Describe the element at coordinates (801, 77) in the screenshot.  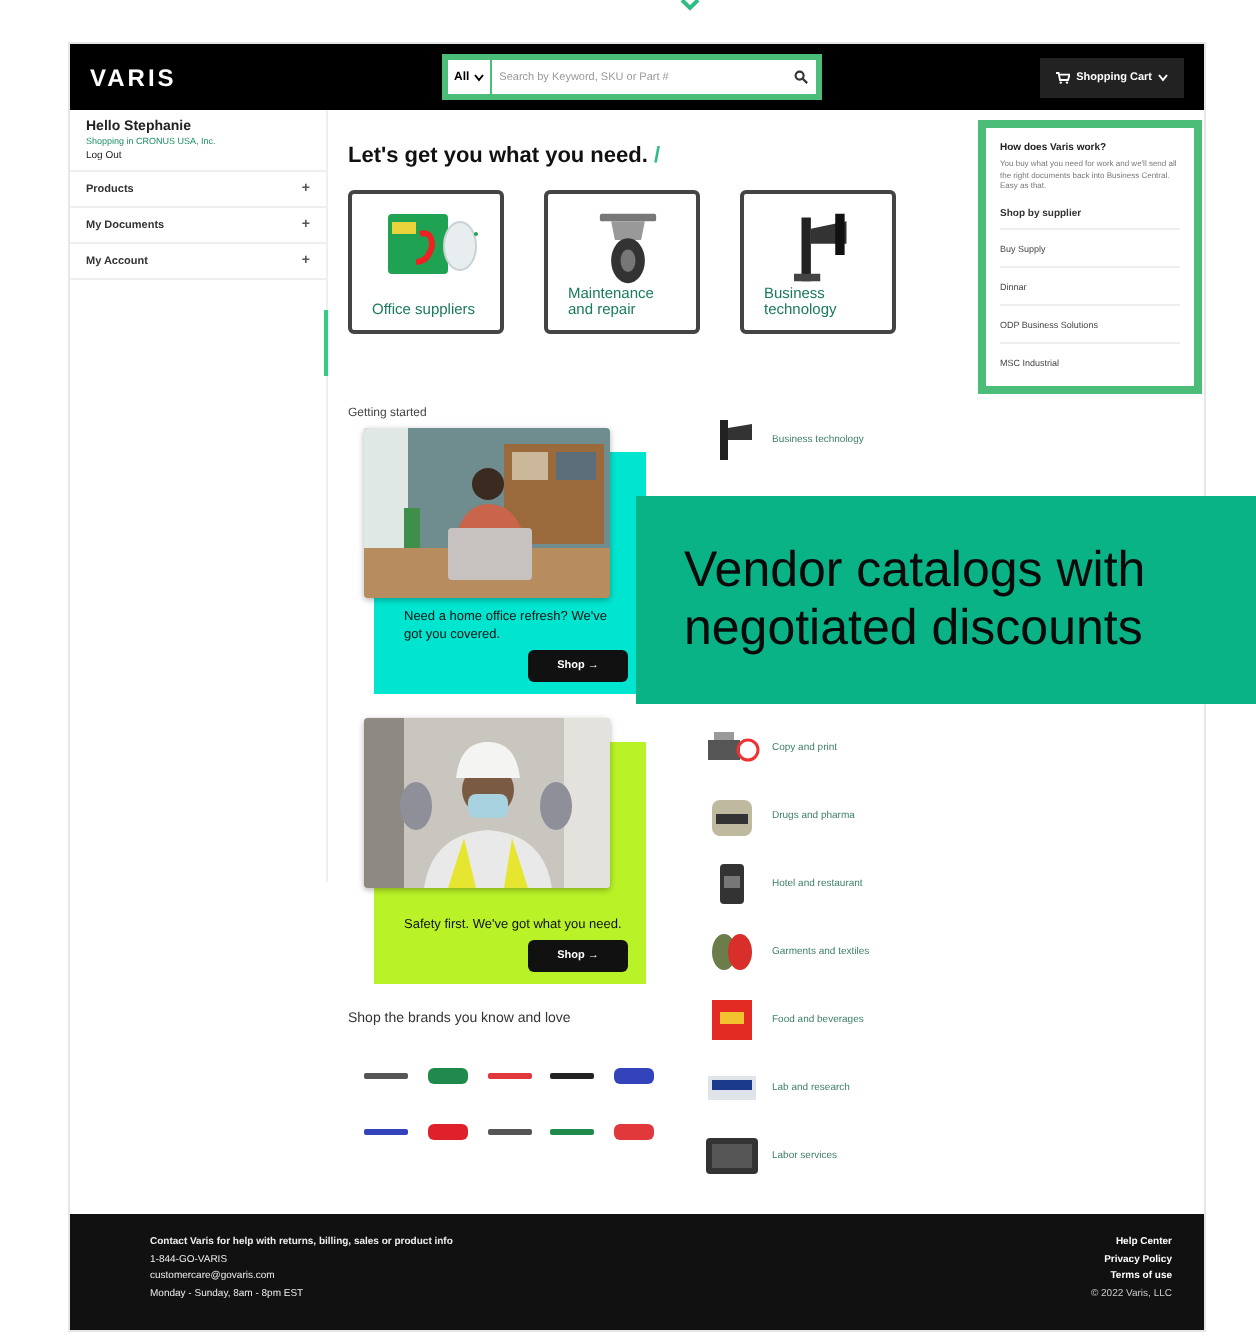
I see `search-icon` at that location.